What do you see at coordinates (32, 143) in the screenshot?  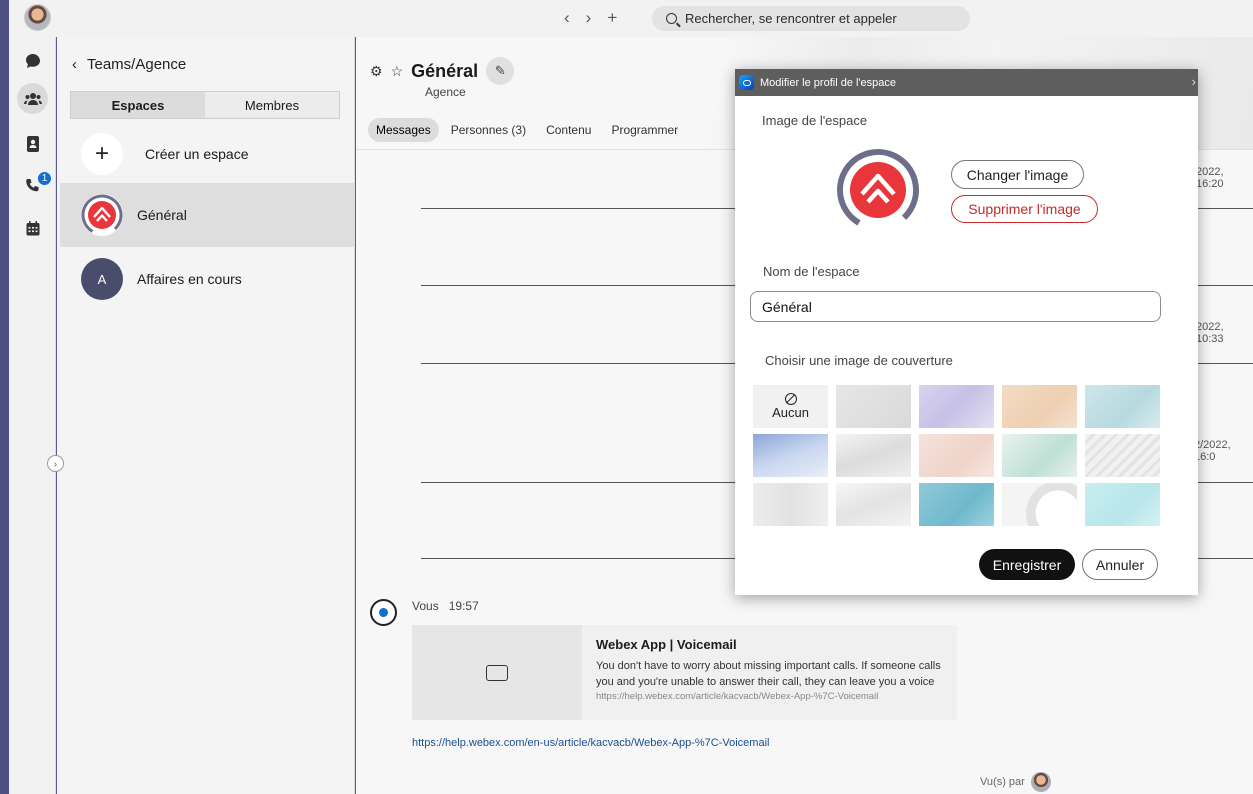 I see `contacts-icon` at bounding box center [32, 143].